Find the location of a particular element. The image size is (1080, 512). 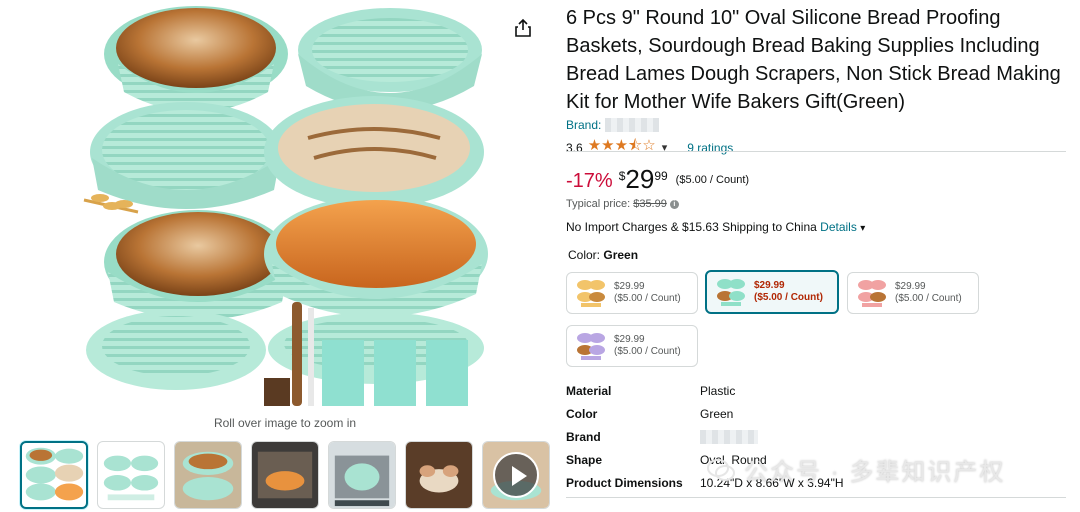

typical-price-row: Typical price: $35.99 i is located at coordinates (622, 204).